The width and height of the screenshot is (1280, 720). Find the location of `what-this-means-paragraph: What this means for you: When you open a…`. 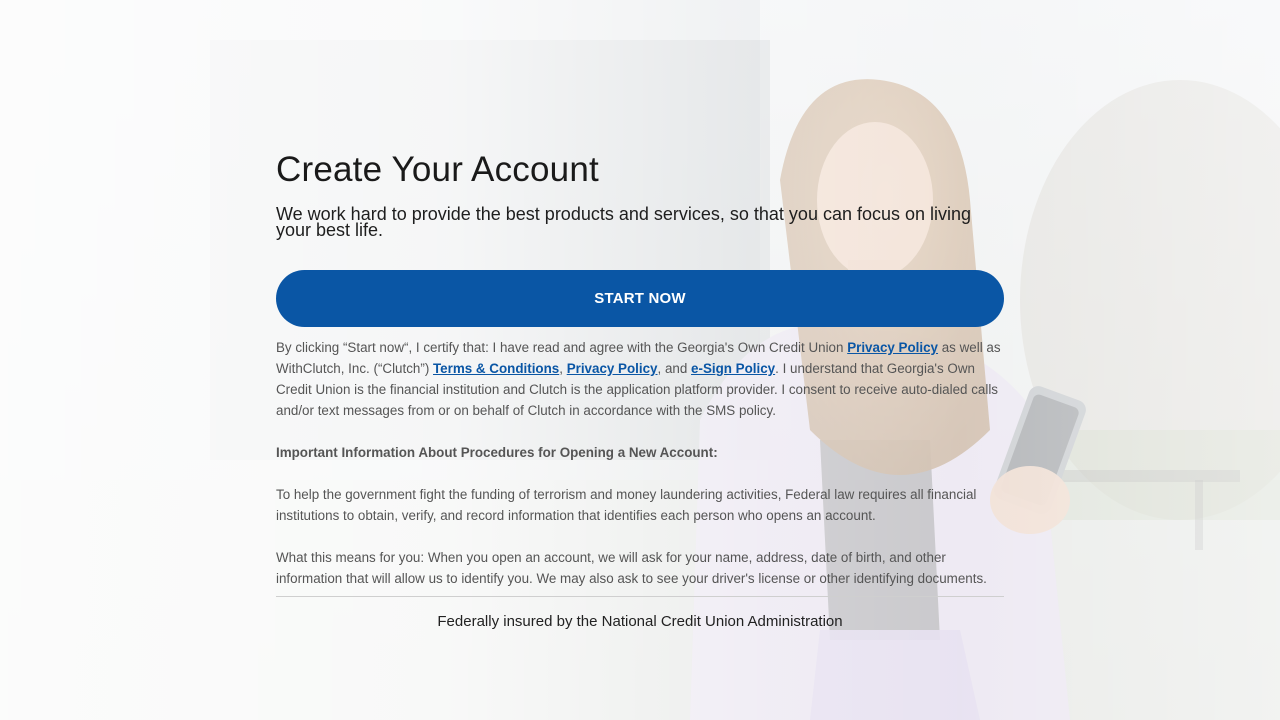

what-this-means-paragraph: What this means for you: When you open a… is located at coordinates (631, 568).